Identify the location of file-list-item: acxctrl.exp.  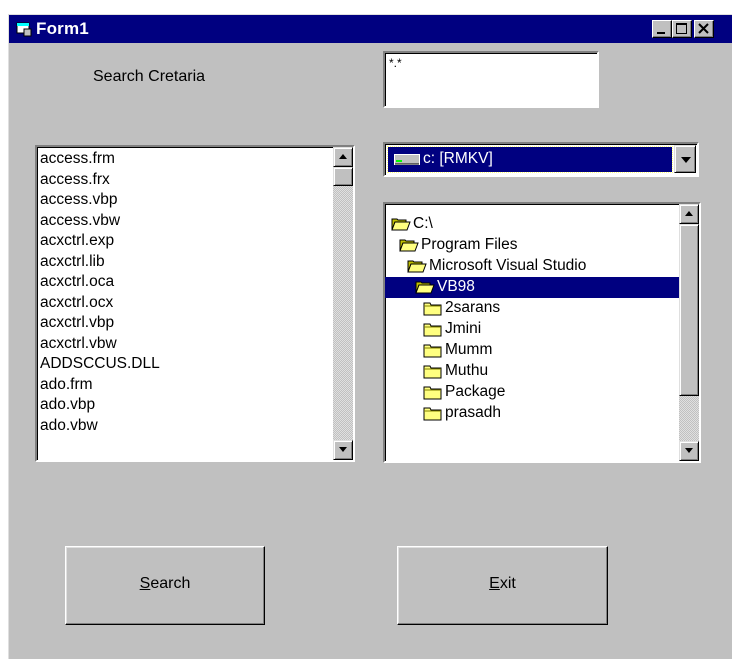
(100, 241).